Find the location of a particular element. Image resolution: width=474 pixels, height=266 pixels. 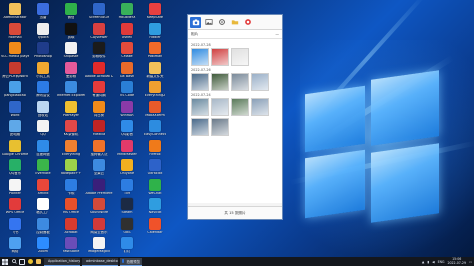

desktop-icon-label: EasyConnect is located at coordinates (154, 134).